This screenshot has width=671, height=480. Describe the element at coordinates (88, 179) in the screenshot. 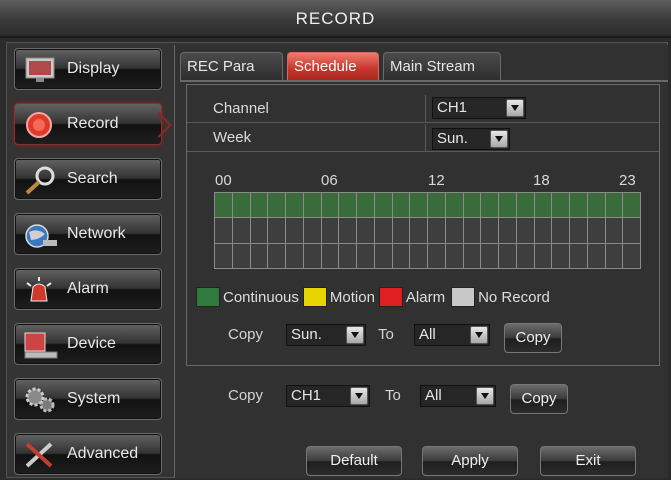

I see `sidebar-item-search: Search` at that location.